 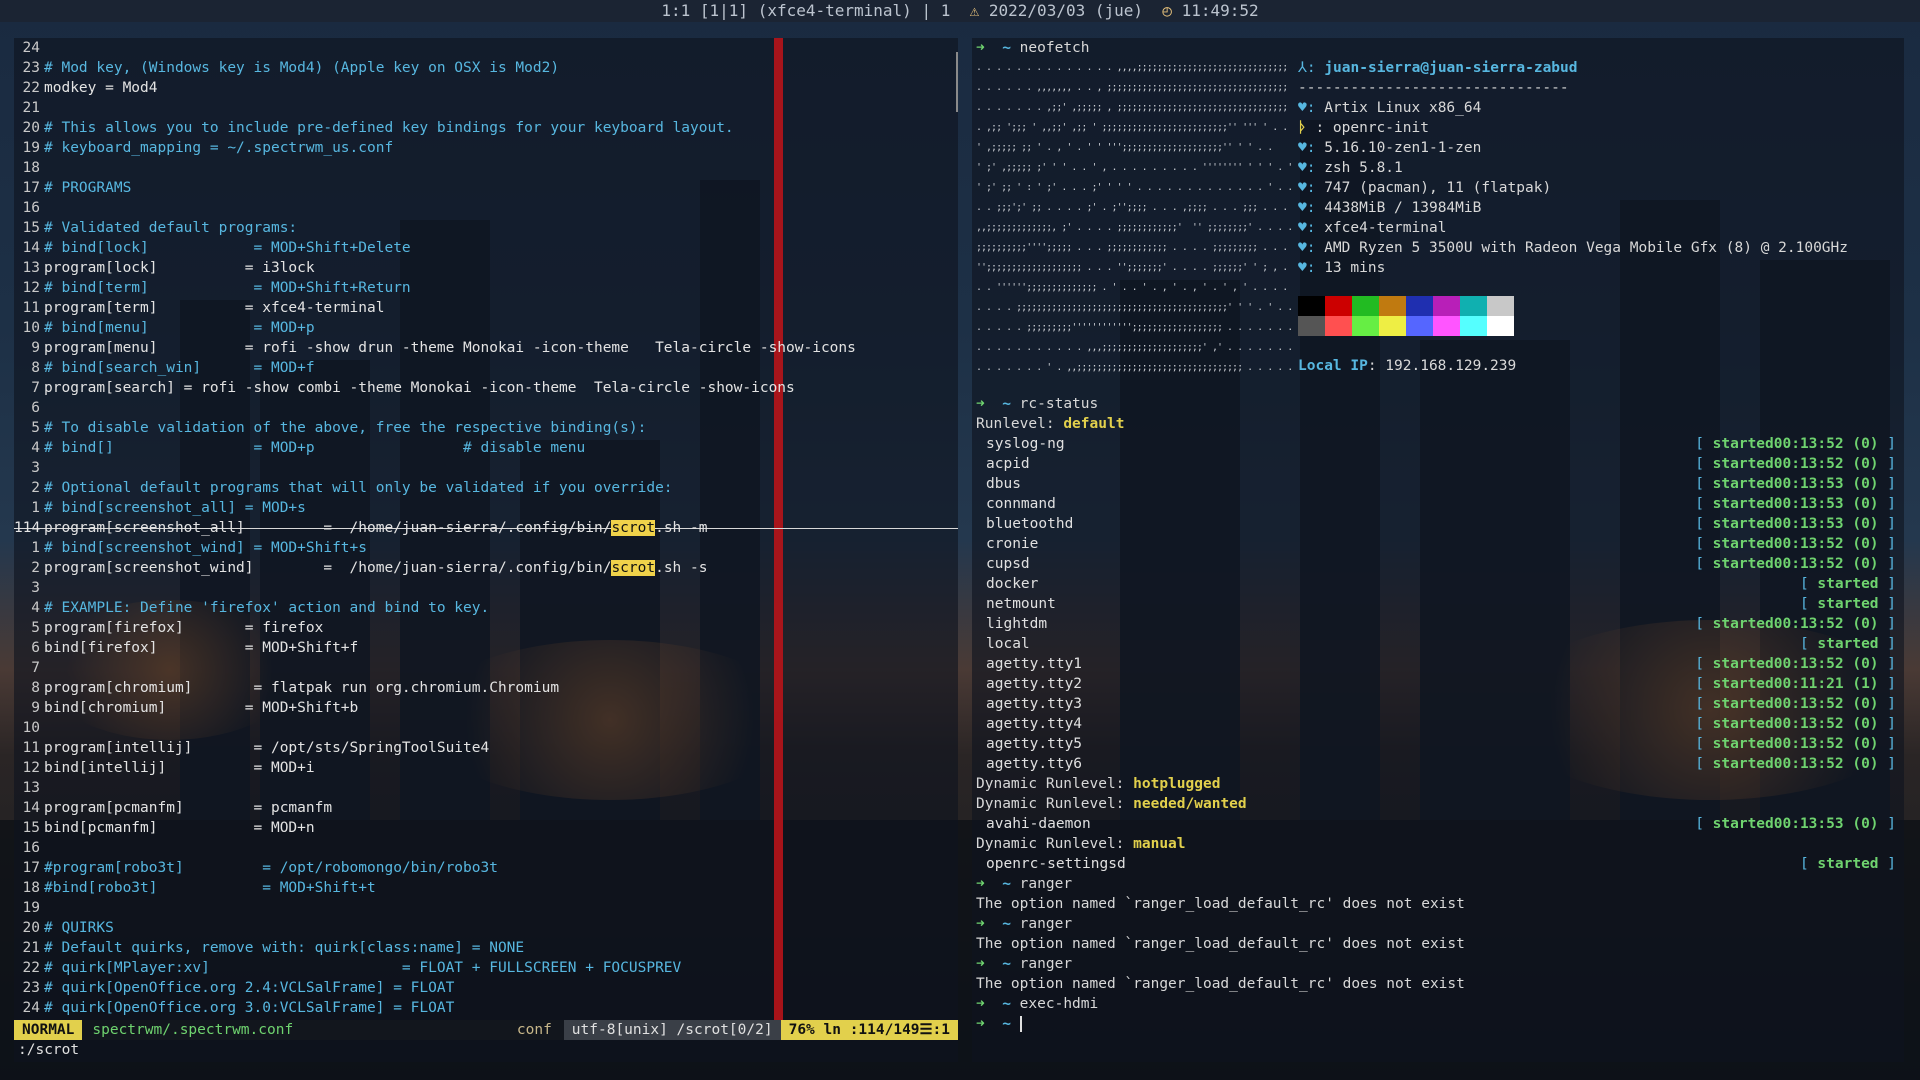 What do you see at coordinates (486, 888) in the screenshot?
I see `editor-line: 18 #bind[robo3t] = MOD+Shift+t` at bounding box center [486, 888].